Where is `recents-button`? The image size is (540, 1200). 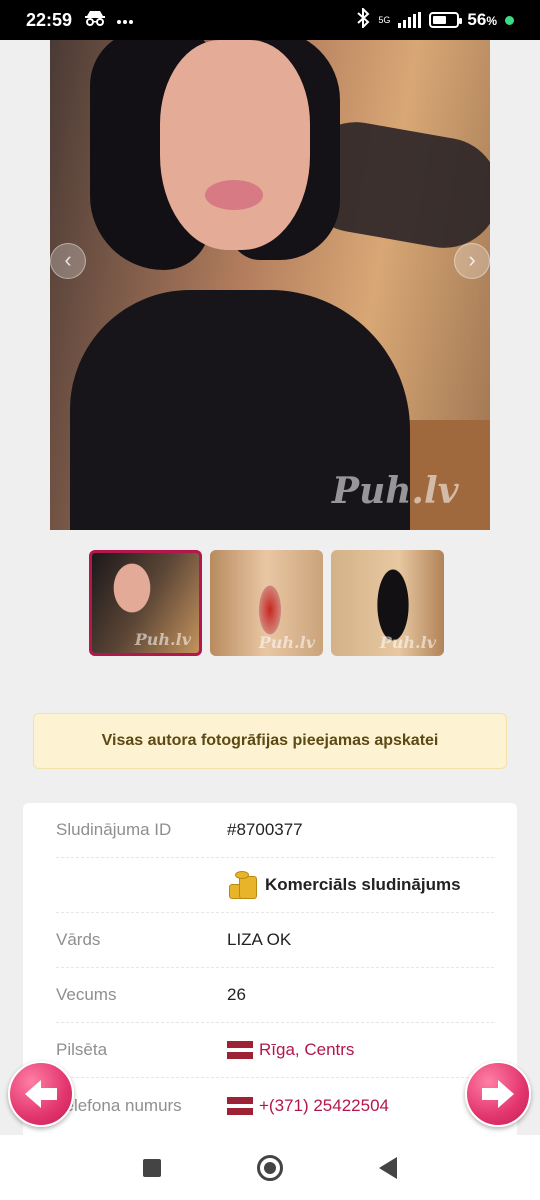 recents-button is located at coordinates (152, 1167).